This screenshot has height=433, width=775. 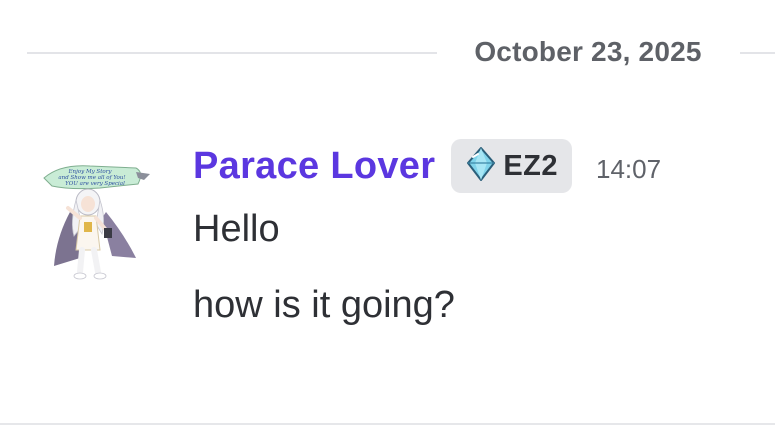 I want to click on date-divider: October 23, 2025, so click(x=387, y=53).